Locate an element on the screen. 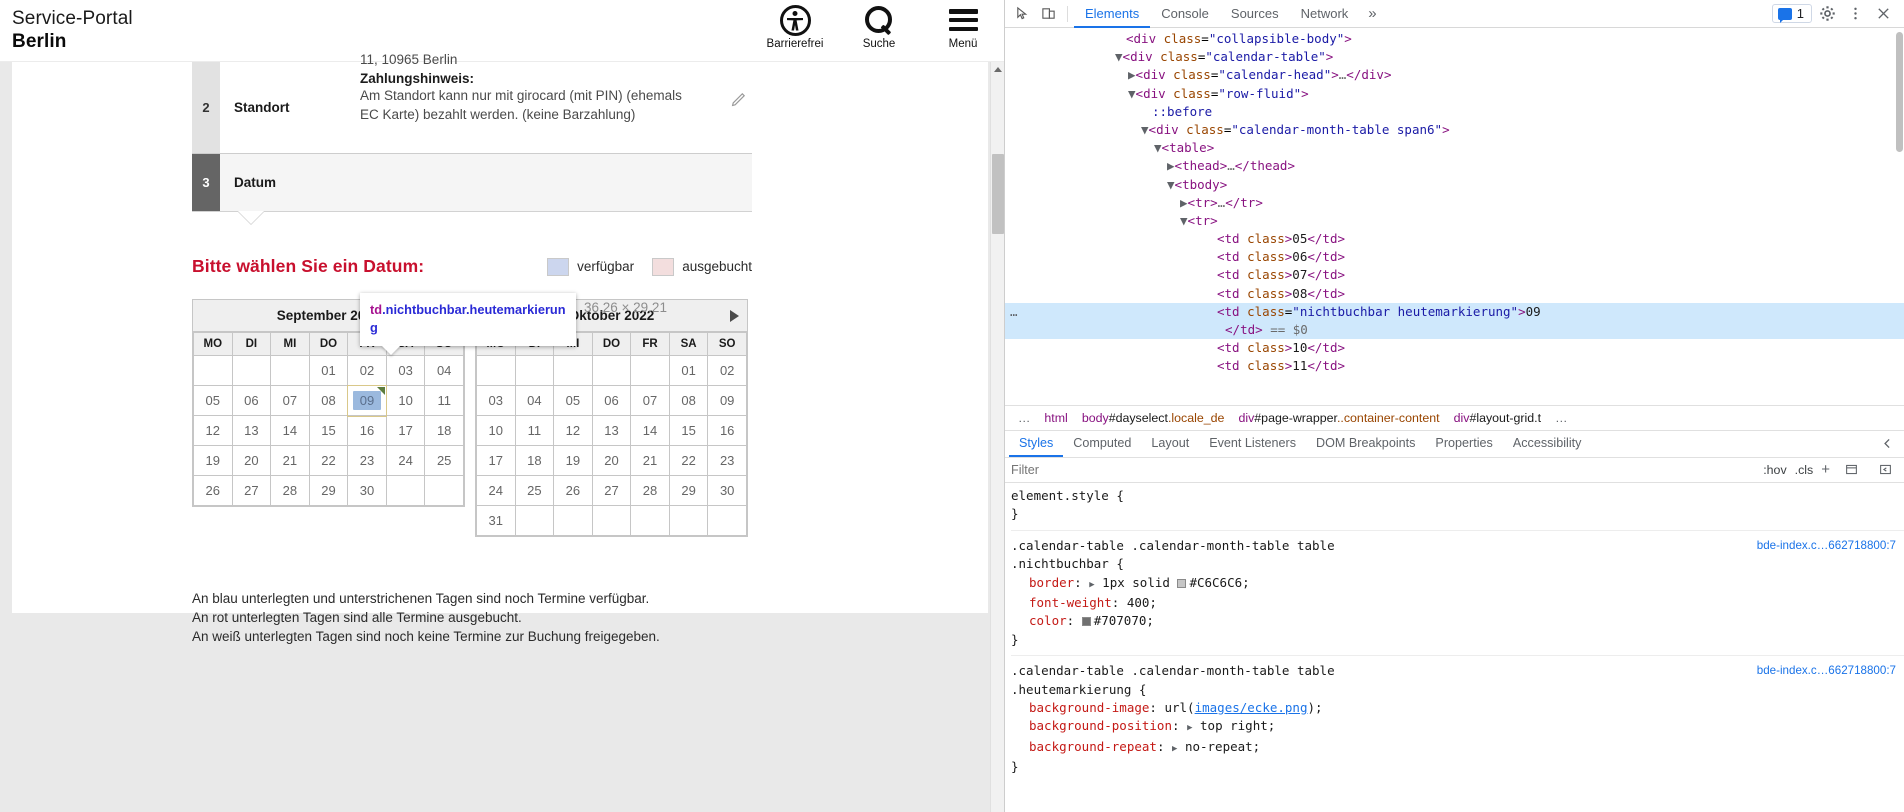 The height and width of the screenshot is (812, 1904). sidebar-tab-computed: Computed is located at coordinates (1102, 444).